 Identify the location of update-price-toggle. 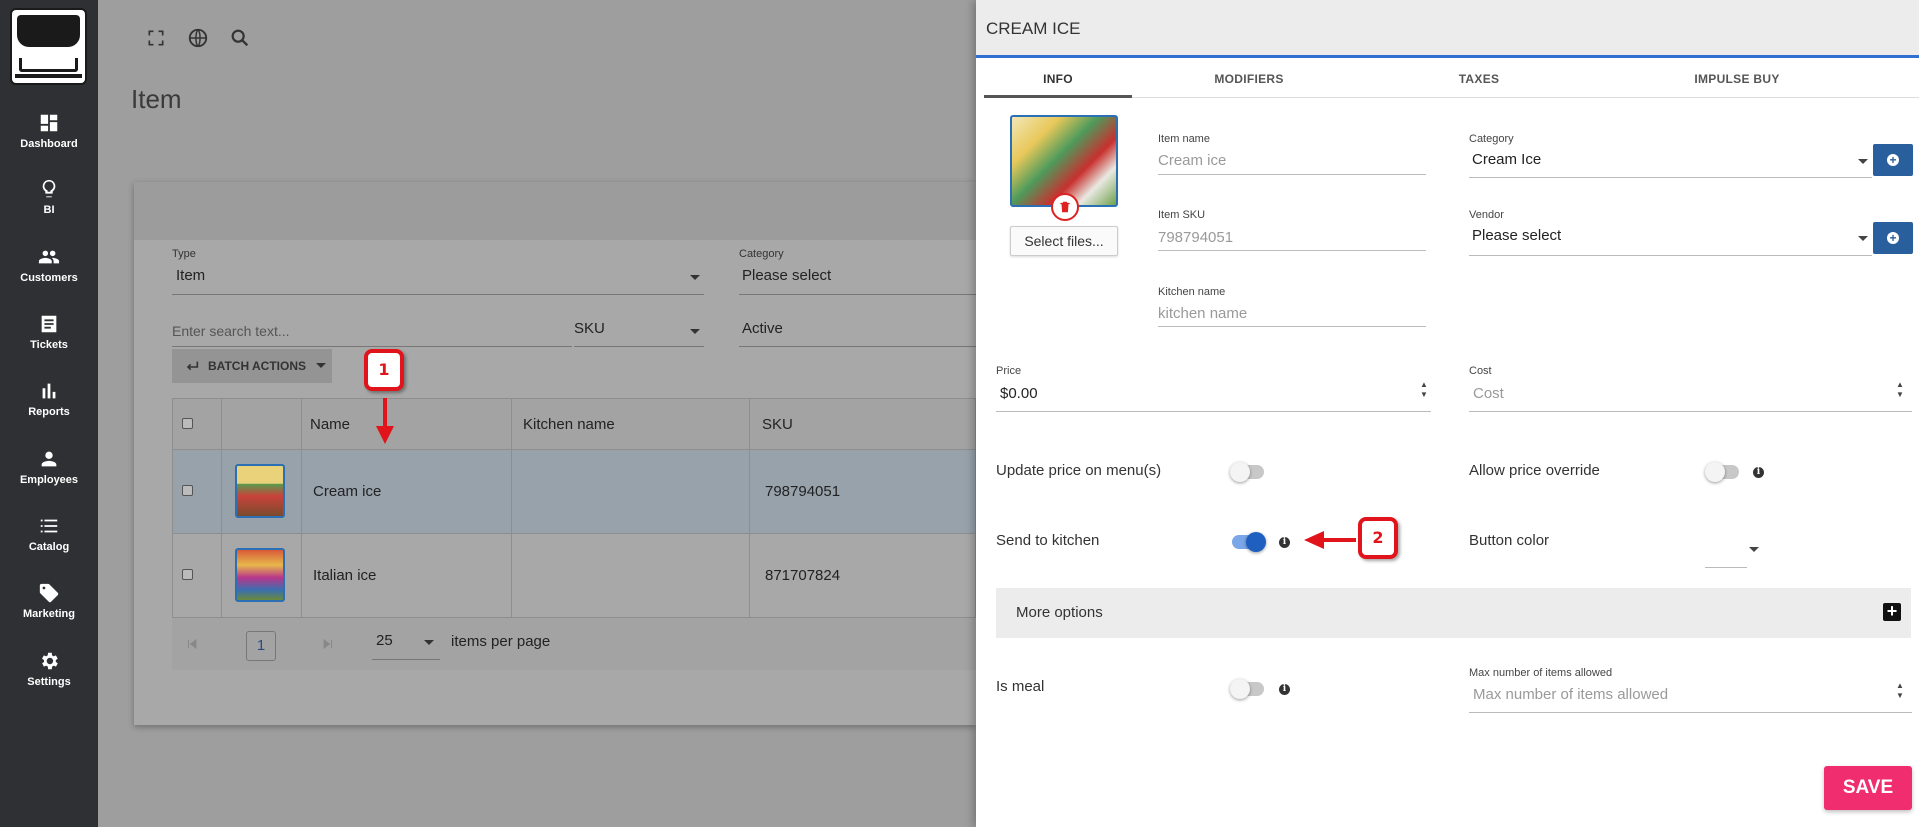
(1247, 472).